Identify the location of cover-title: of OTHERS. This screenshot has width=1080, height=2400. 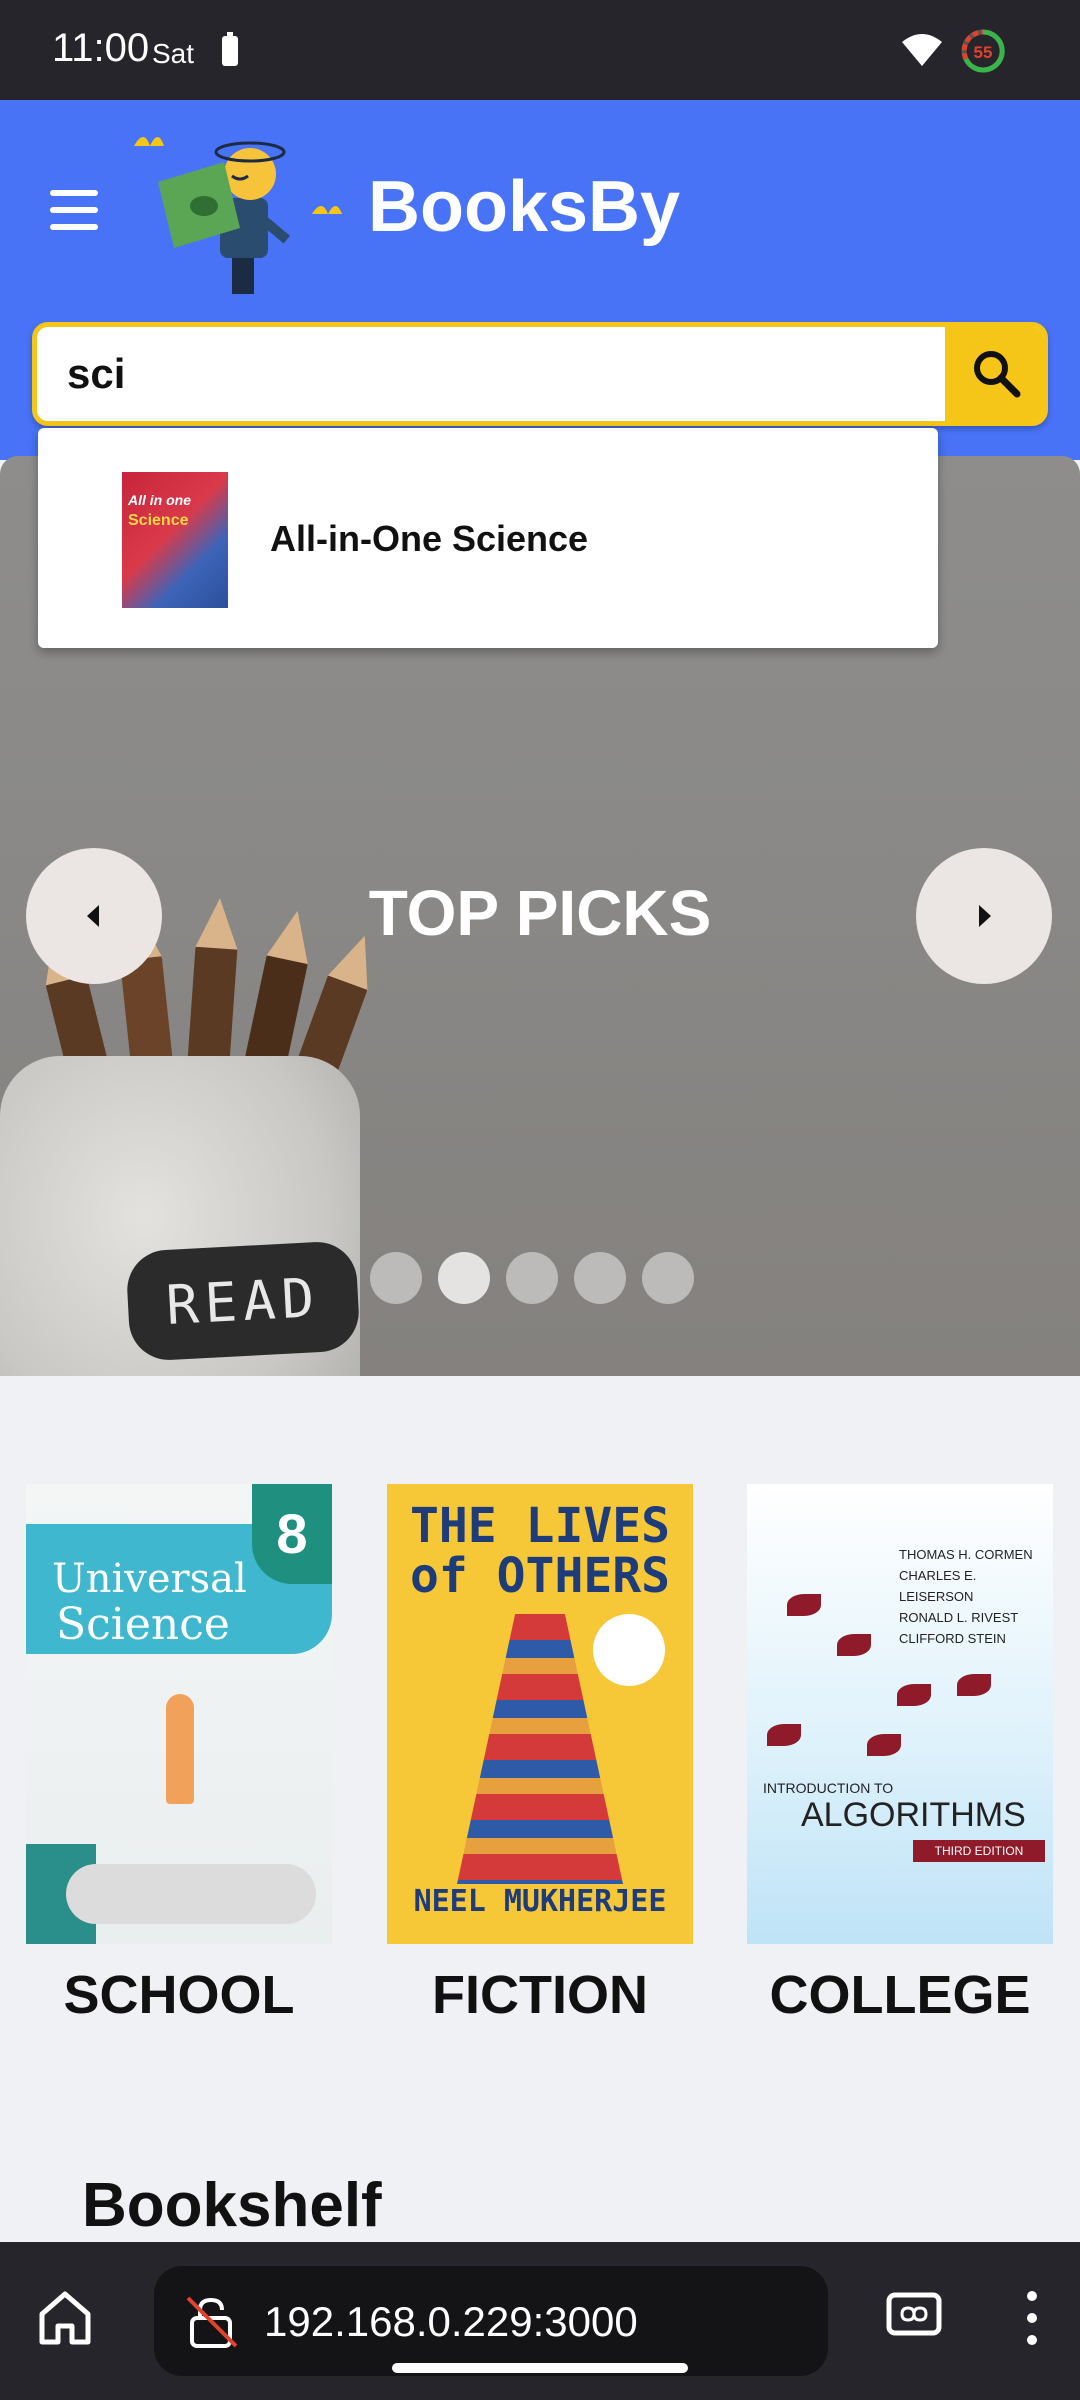
(540, 1576).